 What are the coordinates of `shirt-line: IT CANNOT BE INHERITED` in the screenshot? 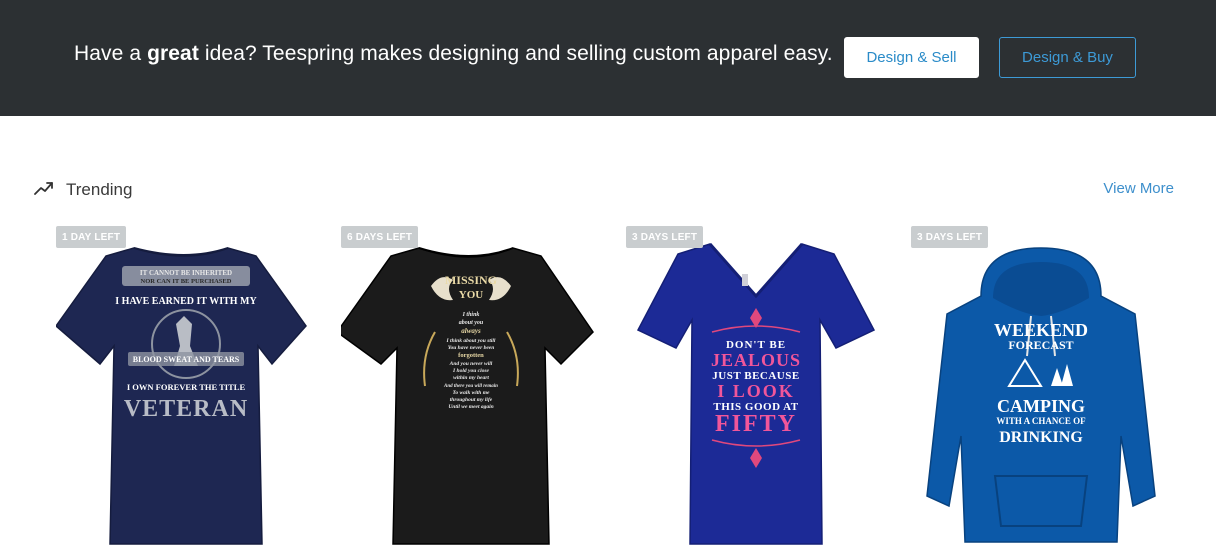 It's located at (186, 273).